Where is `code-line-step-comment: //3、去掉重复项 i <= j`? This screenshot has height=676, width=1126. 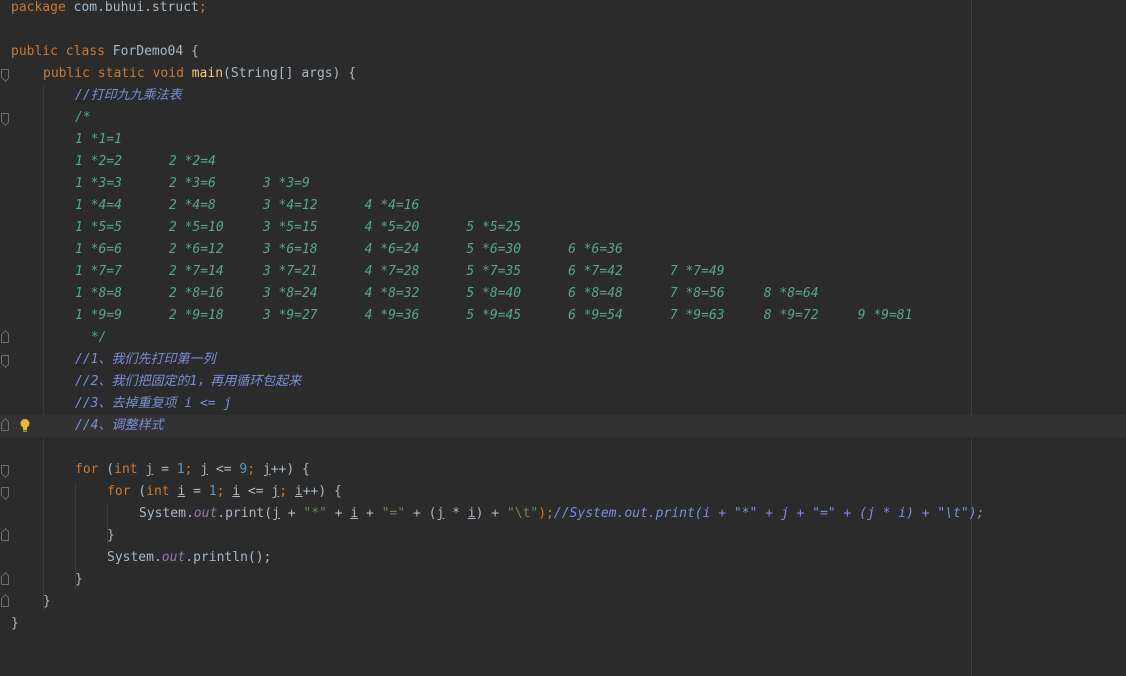 code-line-step-comment: //3、去掉重复项 i <= j is located at coordinates (563, 404).